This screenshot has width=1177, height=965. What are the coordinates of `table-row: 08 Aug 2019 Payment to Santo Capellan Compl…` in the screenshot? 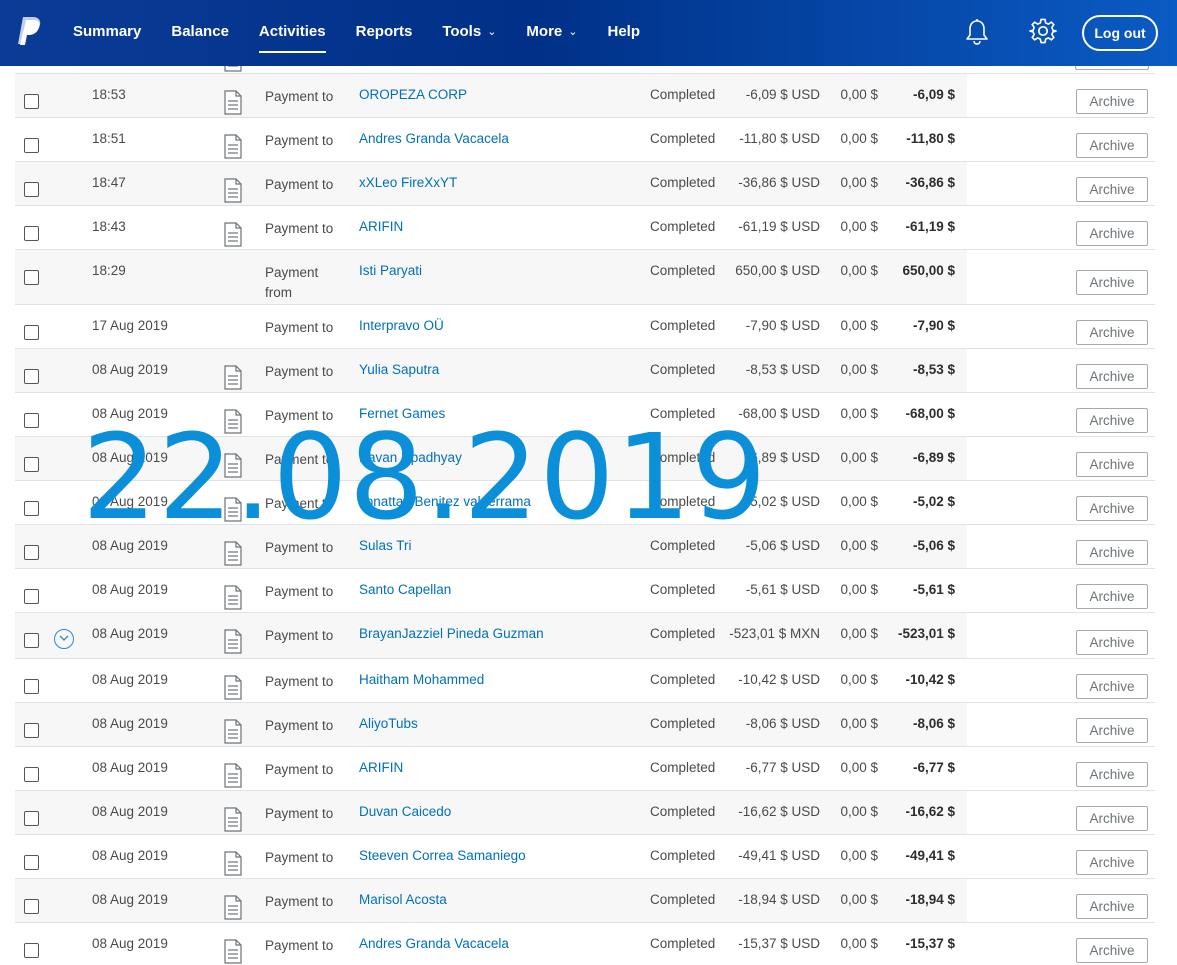 It's located at (585, 591).